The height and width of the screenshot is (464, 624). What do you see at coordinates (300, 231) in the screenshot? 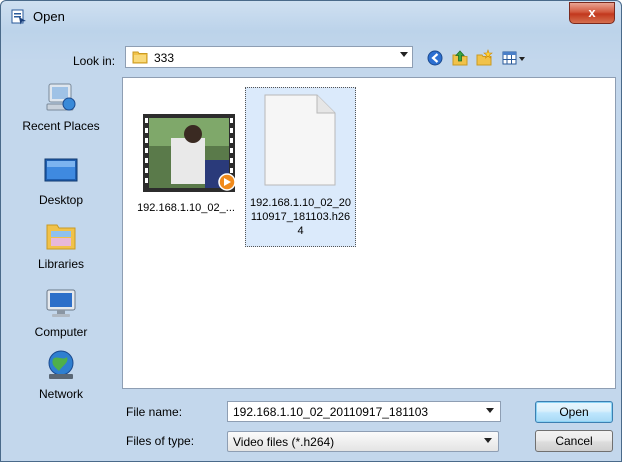
I see `file-label-line-3: 4` at bounding box center [300, 231].